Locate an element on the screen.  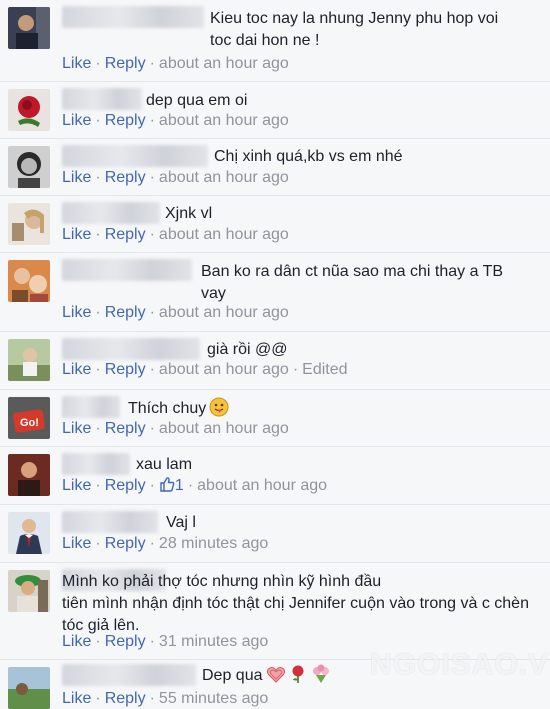
timestamp: 28 minutes ago is located at coordinates (213, 543).